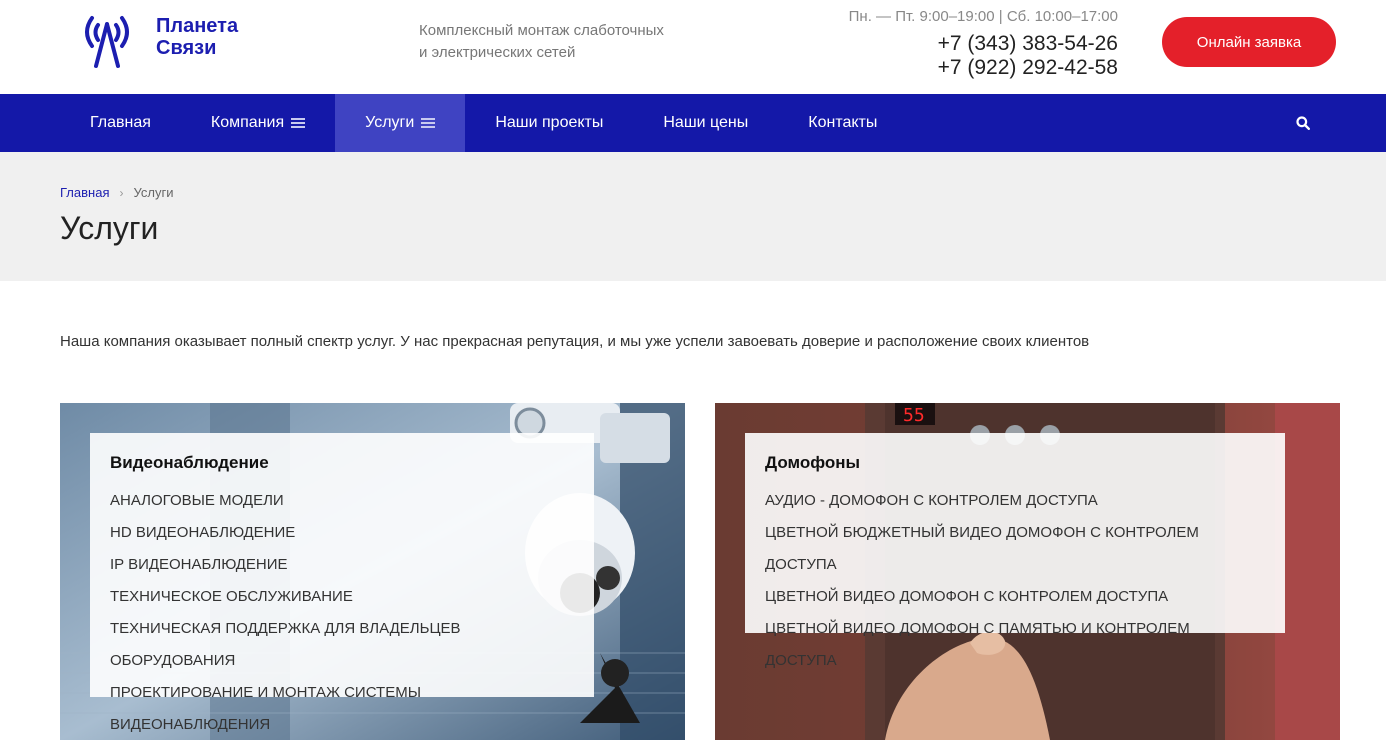 Image resolution: width=1386 pixels, height=755 pixels. I want to click on search-icon, so click(1303, 123).